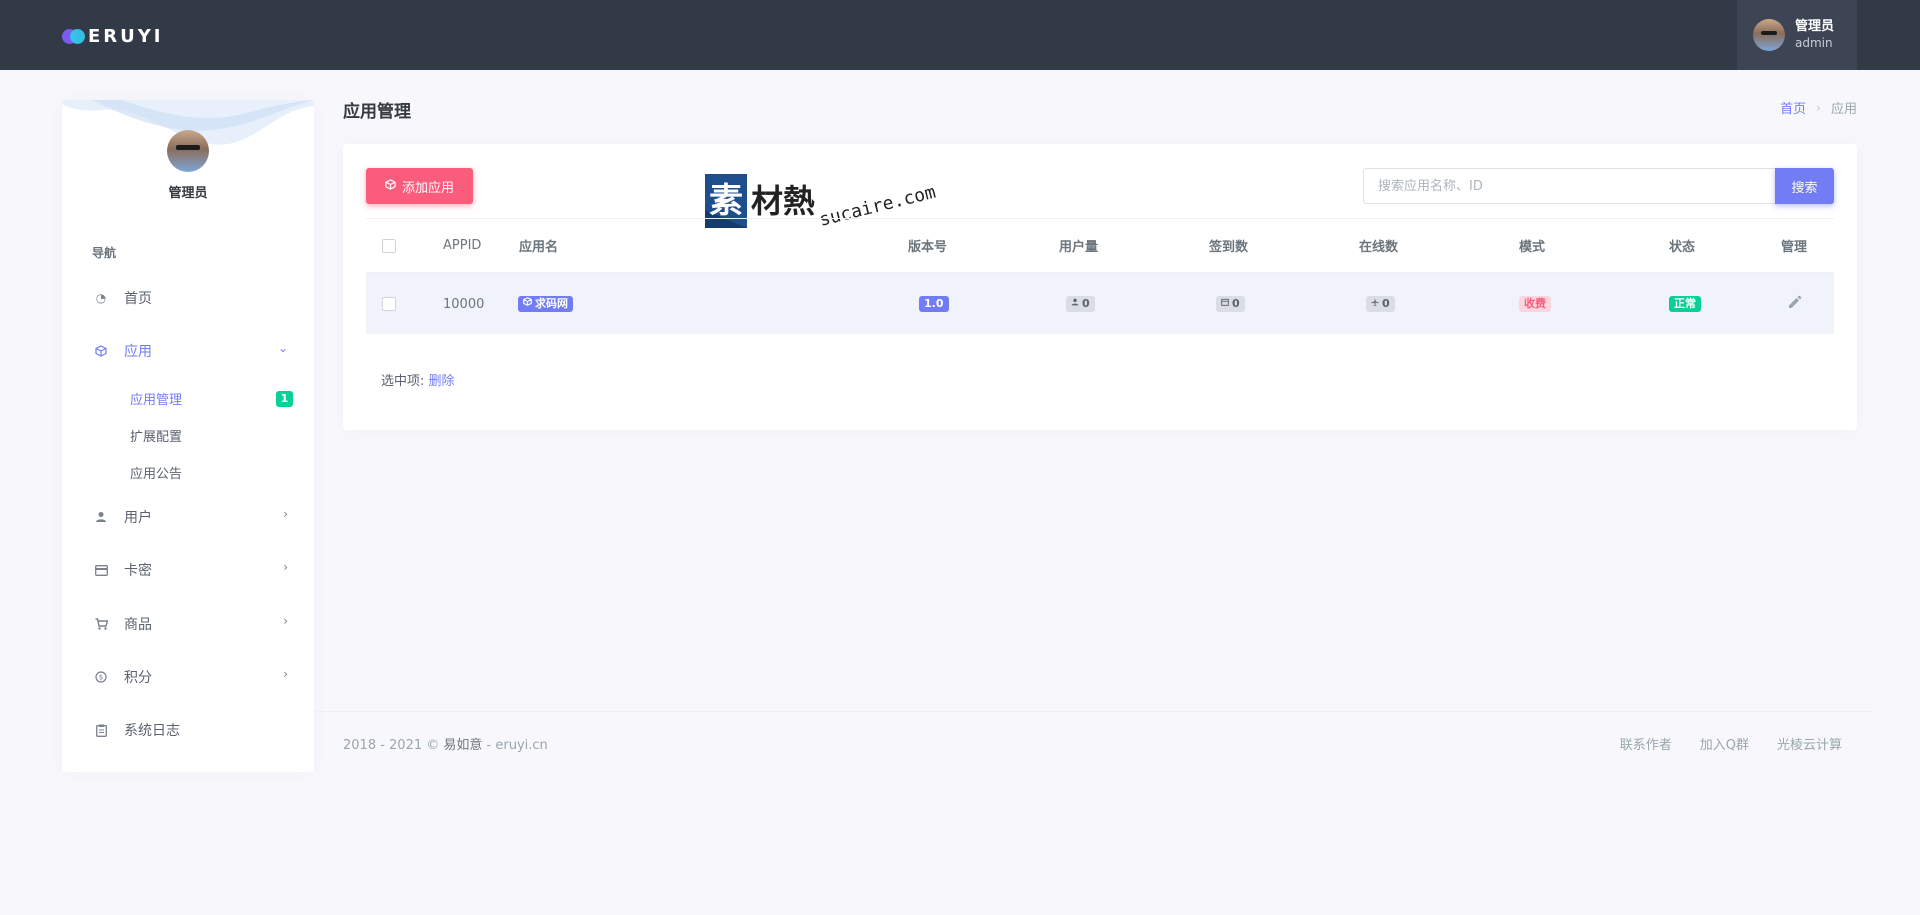 The image size is (1920, 915). What do you see at coordinates (1535, 304) in the screenshot?
I see `mode-badge: 收费` at bounding box center [1535, 304].